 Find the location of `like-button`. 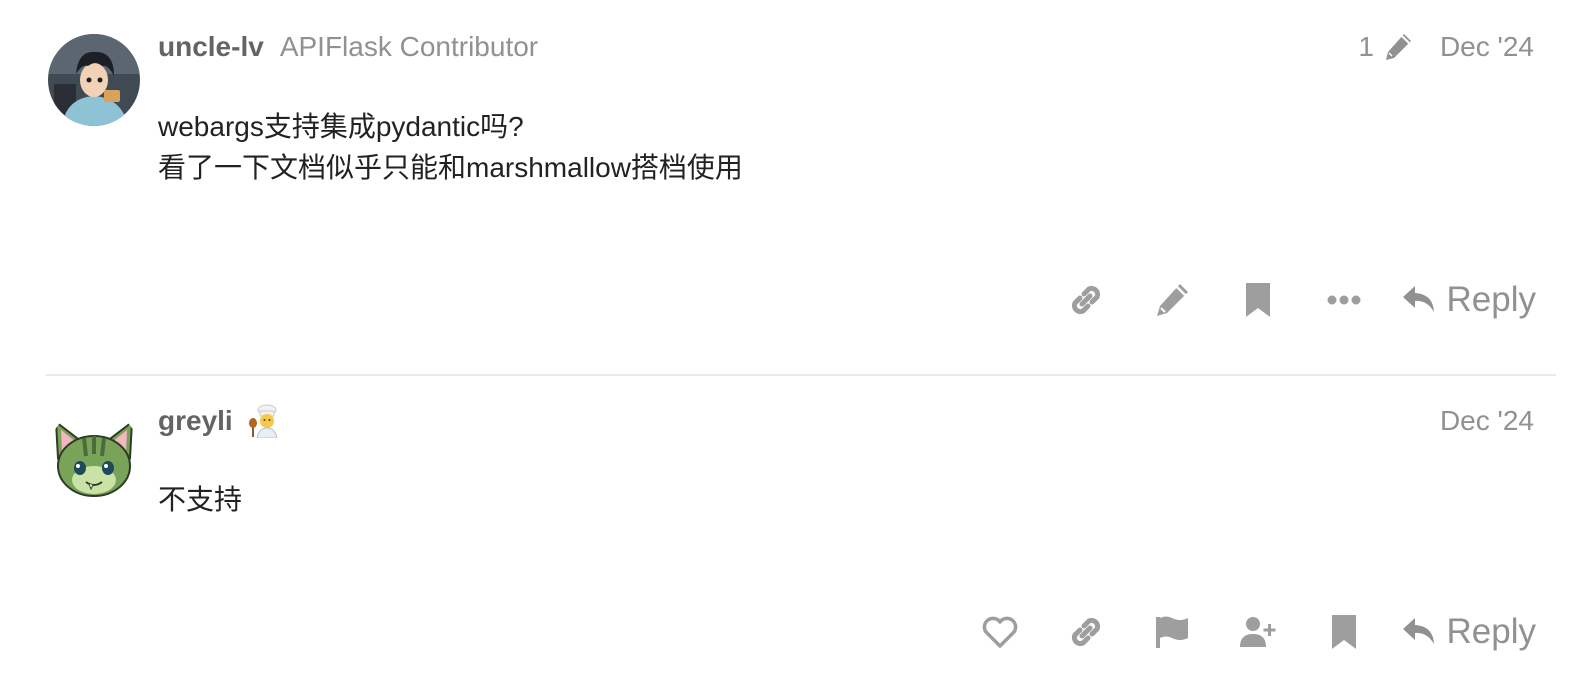

like-button is located at coordinates (1000, 632).